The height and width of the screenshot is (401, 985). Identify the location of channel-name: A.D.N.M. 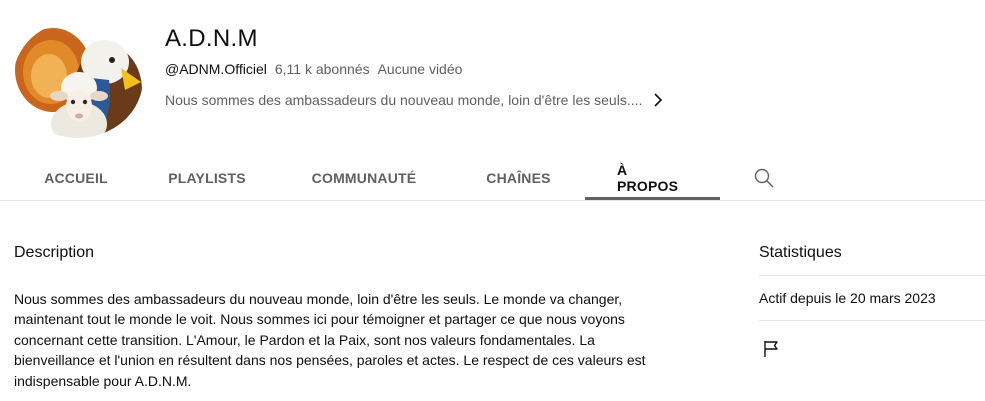
(211, 38).